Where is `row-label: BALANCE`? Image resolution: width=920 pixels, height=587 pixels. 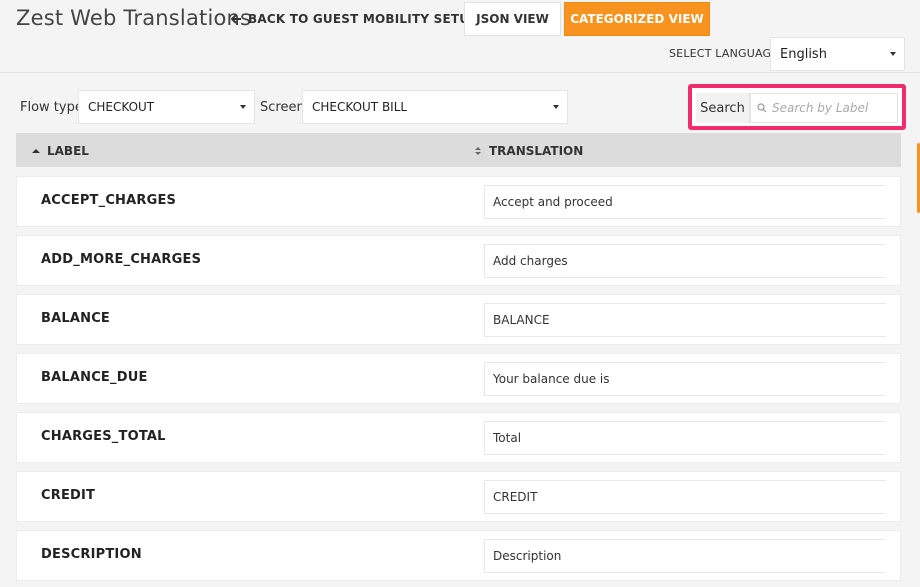
row-label: BALANCE is located at coordinates (76, 318).